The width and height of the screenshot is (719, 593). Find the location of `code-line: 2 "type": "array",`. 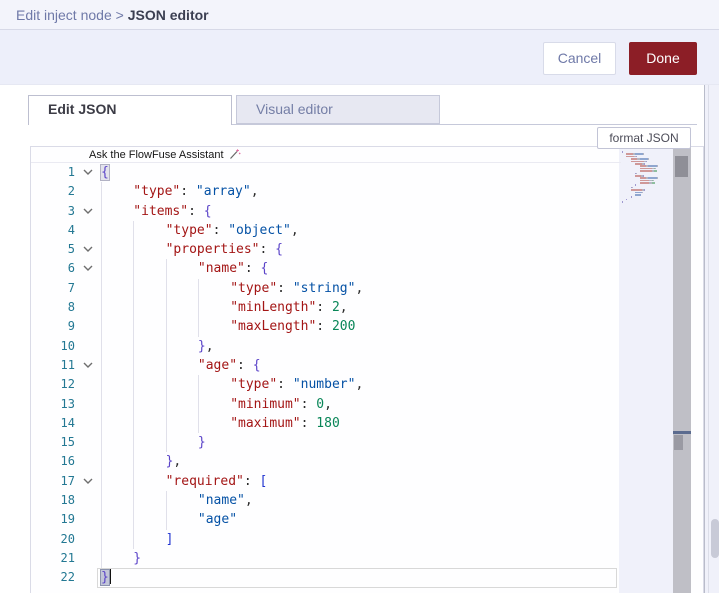

code-line: 2 "type": "array", is located at coordinates (326, 192).